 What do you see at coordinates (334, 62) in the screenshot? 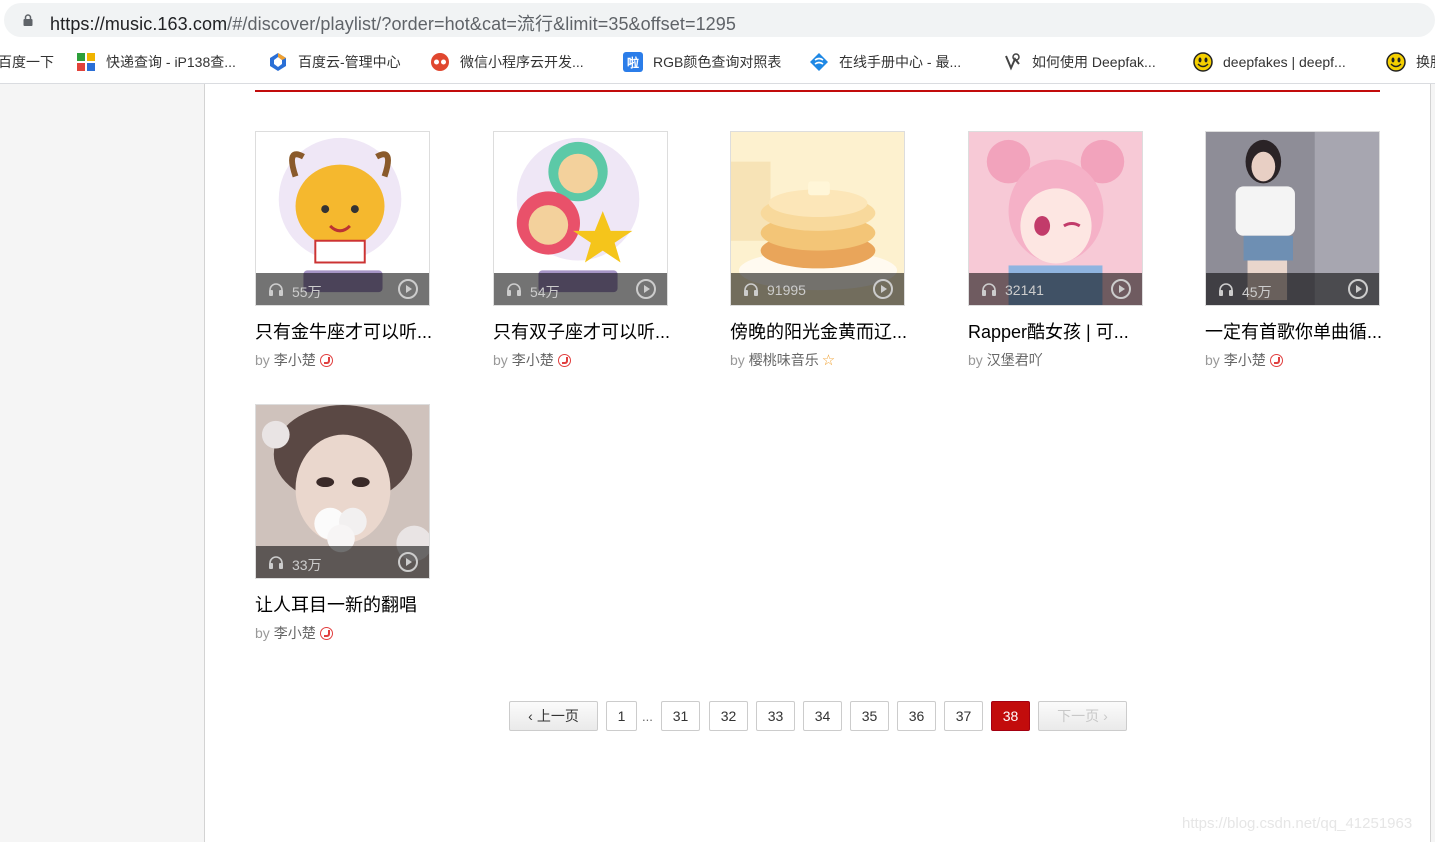
I see `bookmark-baidu-cloud: 百度云-管理中心` at bounding box center [334, 62].